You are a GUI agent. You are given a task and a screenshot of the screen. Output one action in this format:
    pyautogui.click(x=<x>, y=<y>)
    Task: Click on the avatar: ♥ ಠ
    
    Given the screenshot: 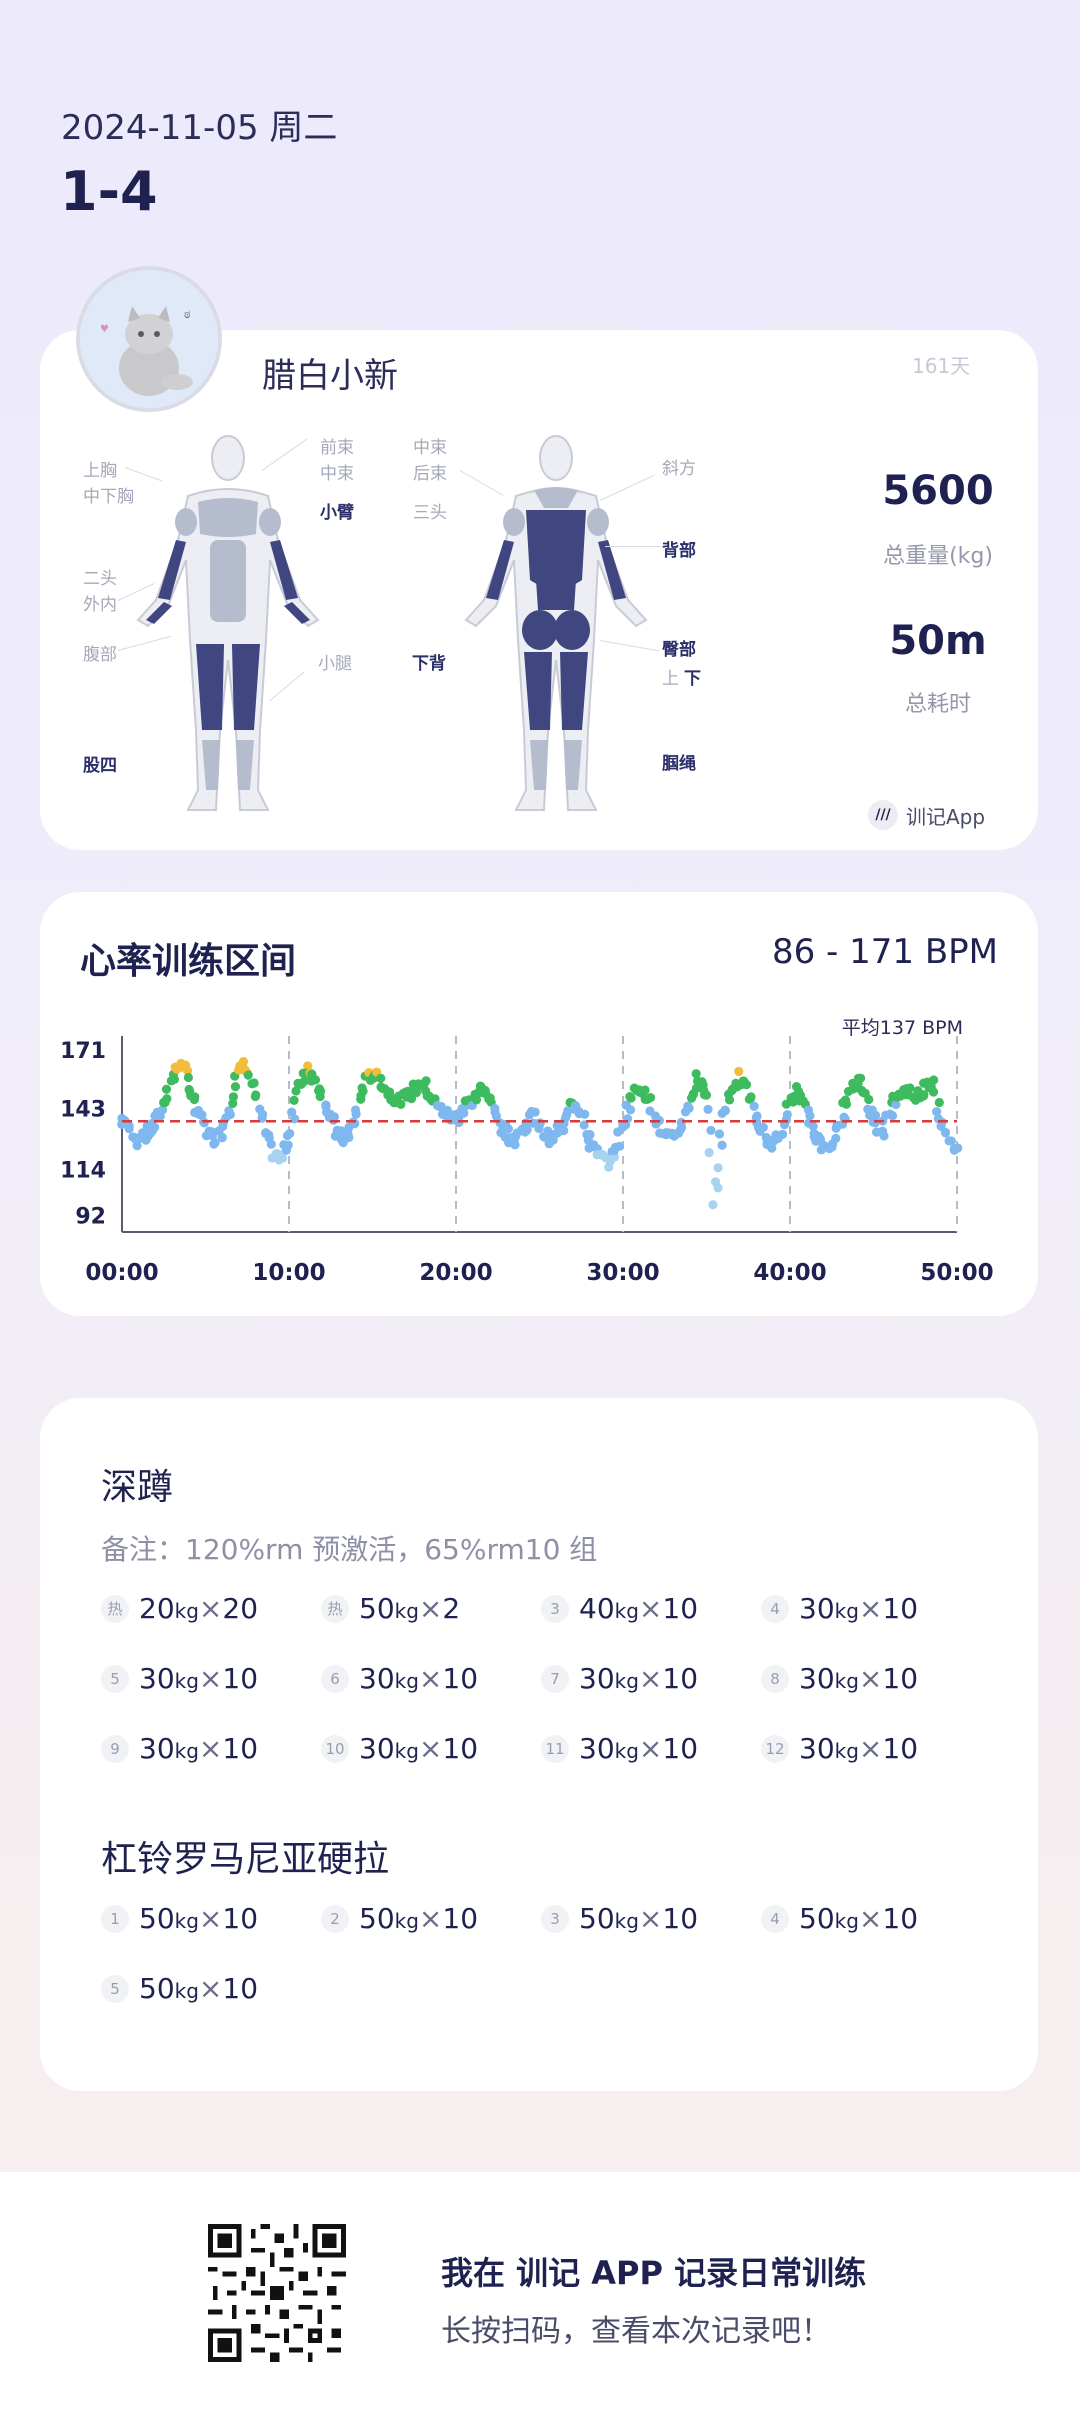 What is the action you would take?
    pyautogui.click(x=149, y=339)
    